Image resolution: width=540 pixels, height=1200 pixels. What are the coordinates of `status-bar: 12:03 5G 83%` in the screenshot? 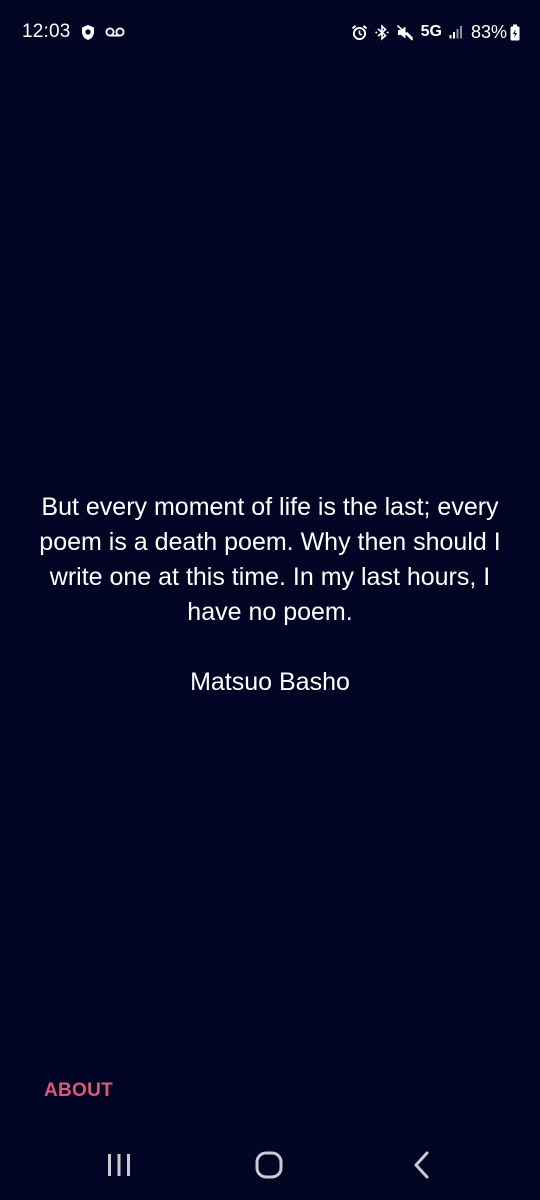 It's located at (270, 32).